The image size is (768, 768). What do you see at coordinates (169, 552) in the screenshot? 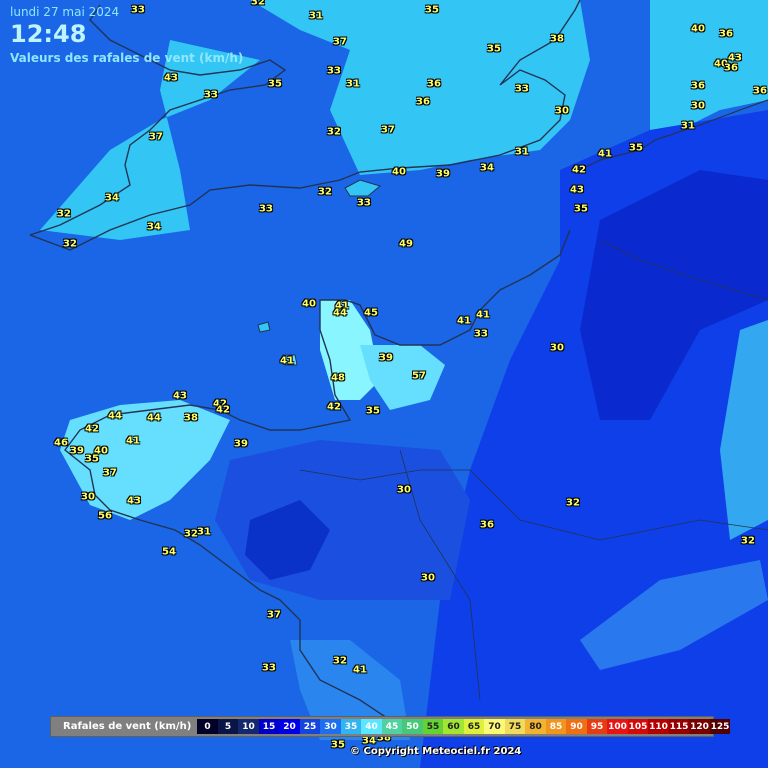
I see `gust-value: 54` at bounding box center [169, 552].